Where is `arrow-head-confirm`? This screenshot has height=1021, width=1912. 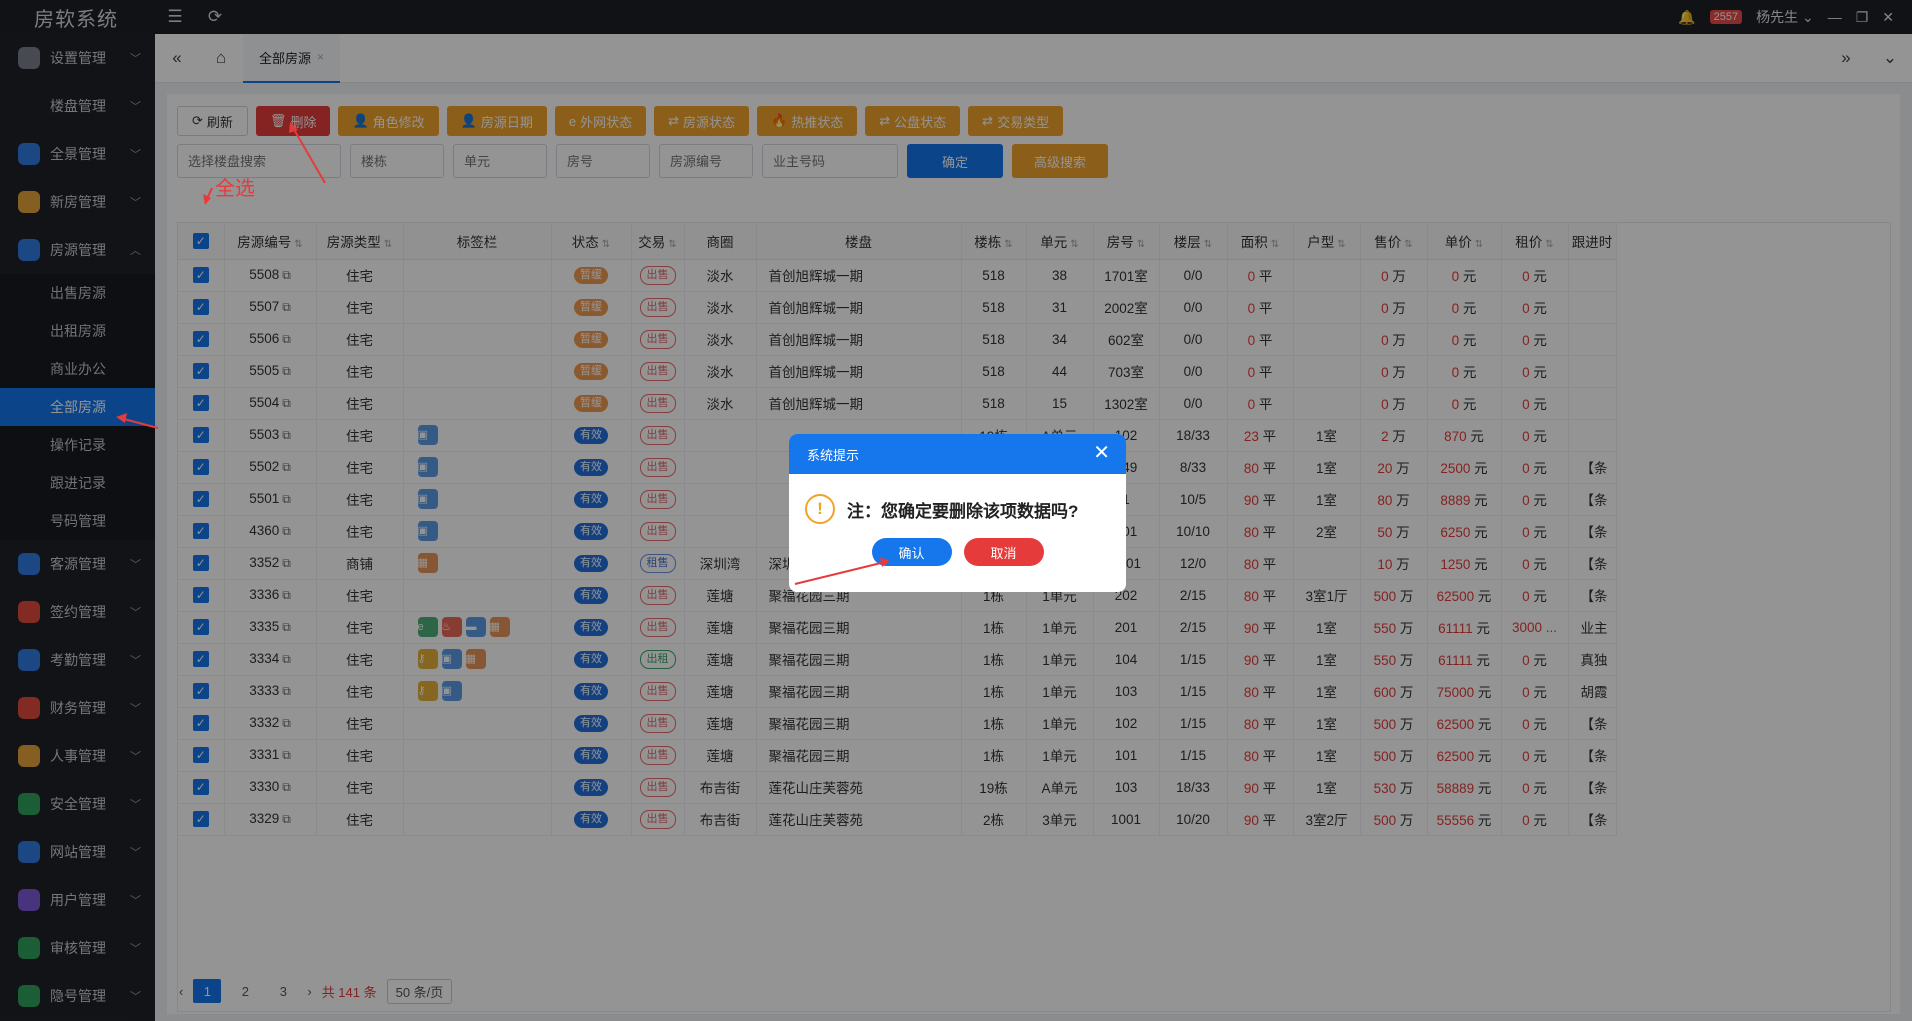 arrow-head-confirm is located at coordinates (885, 562).